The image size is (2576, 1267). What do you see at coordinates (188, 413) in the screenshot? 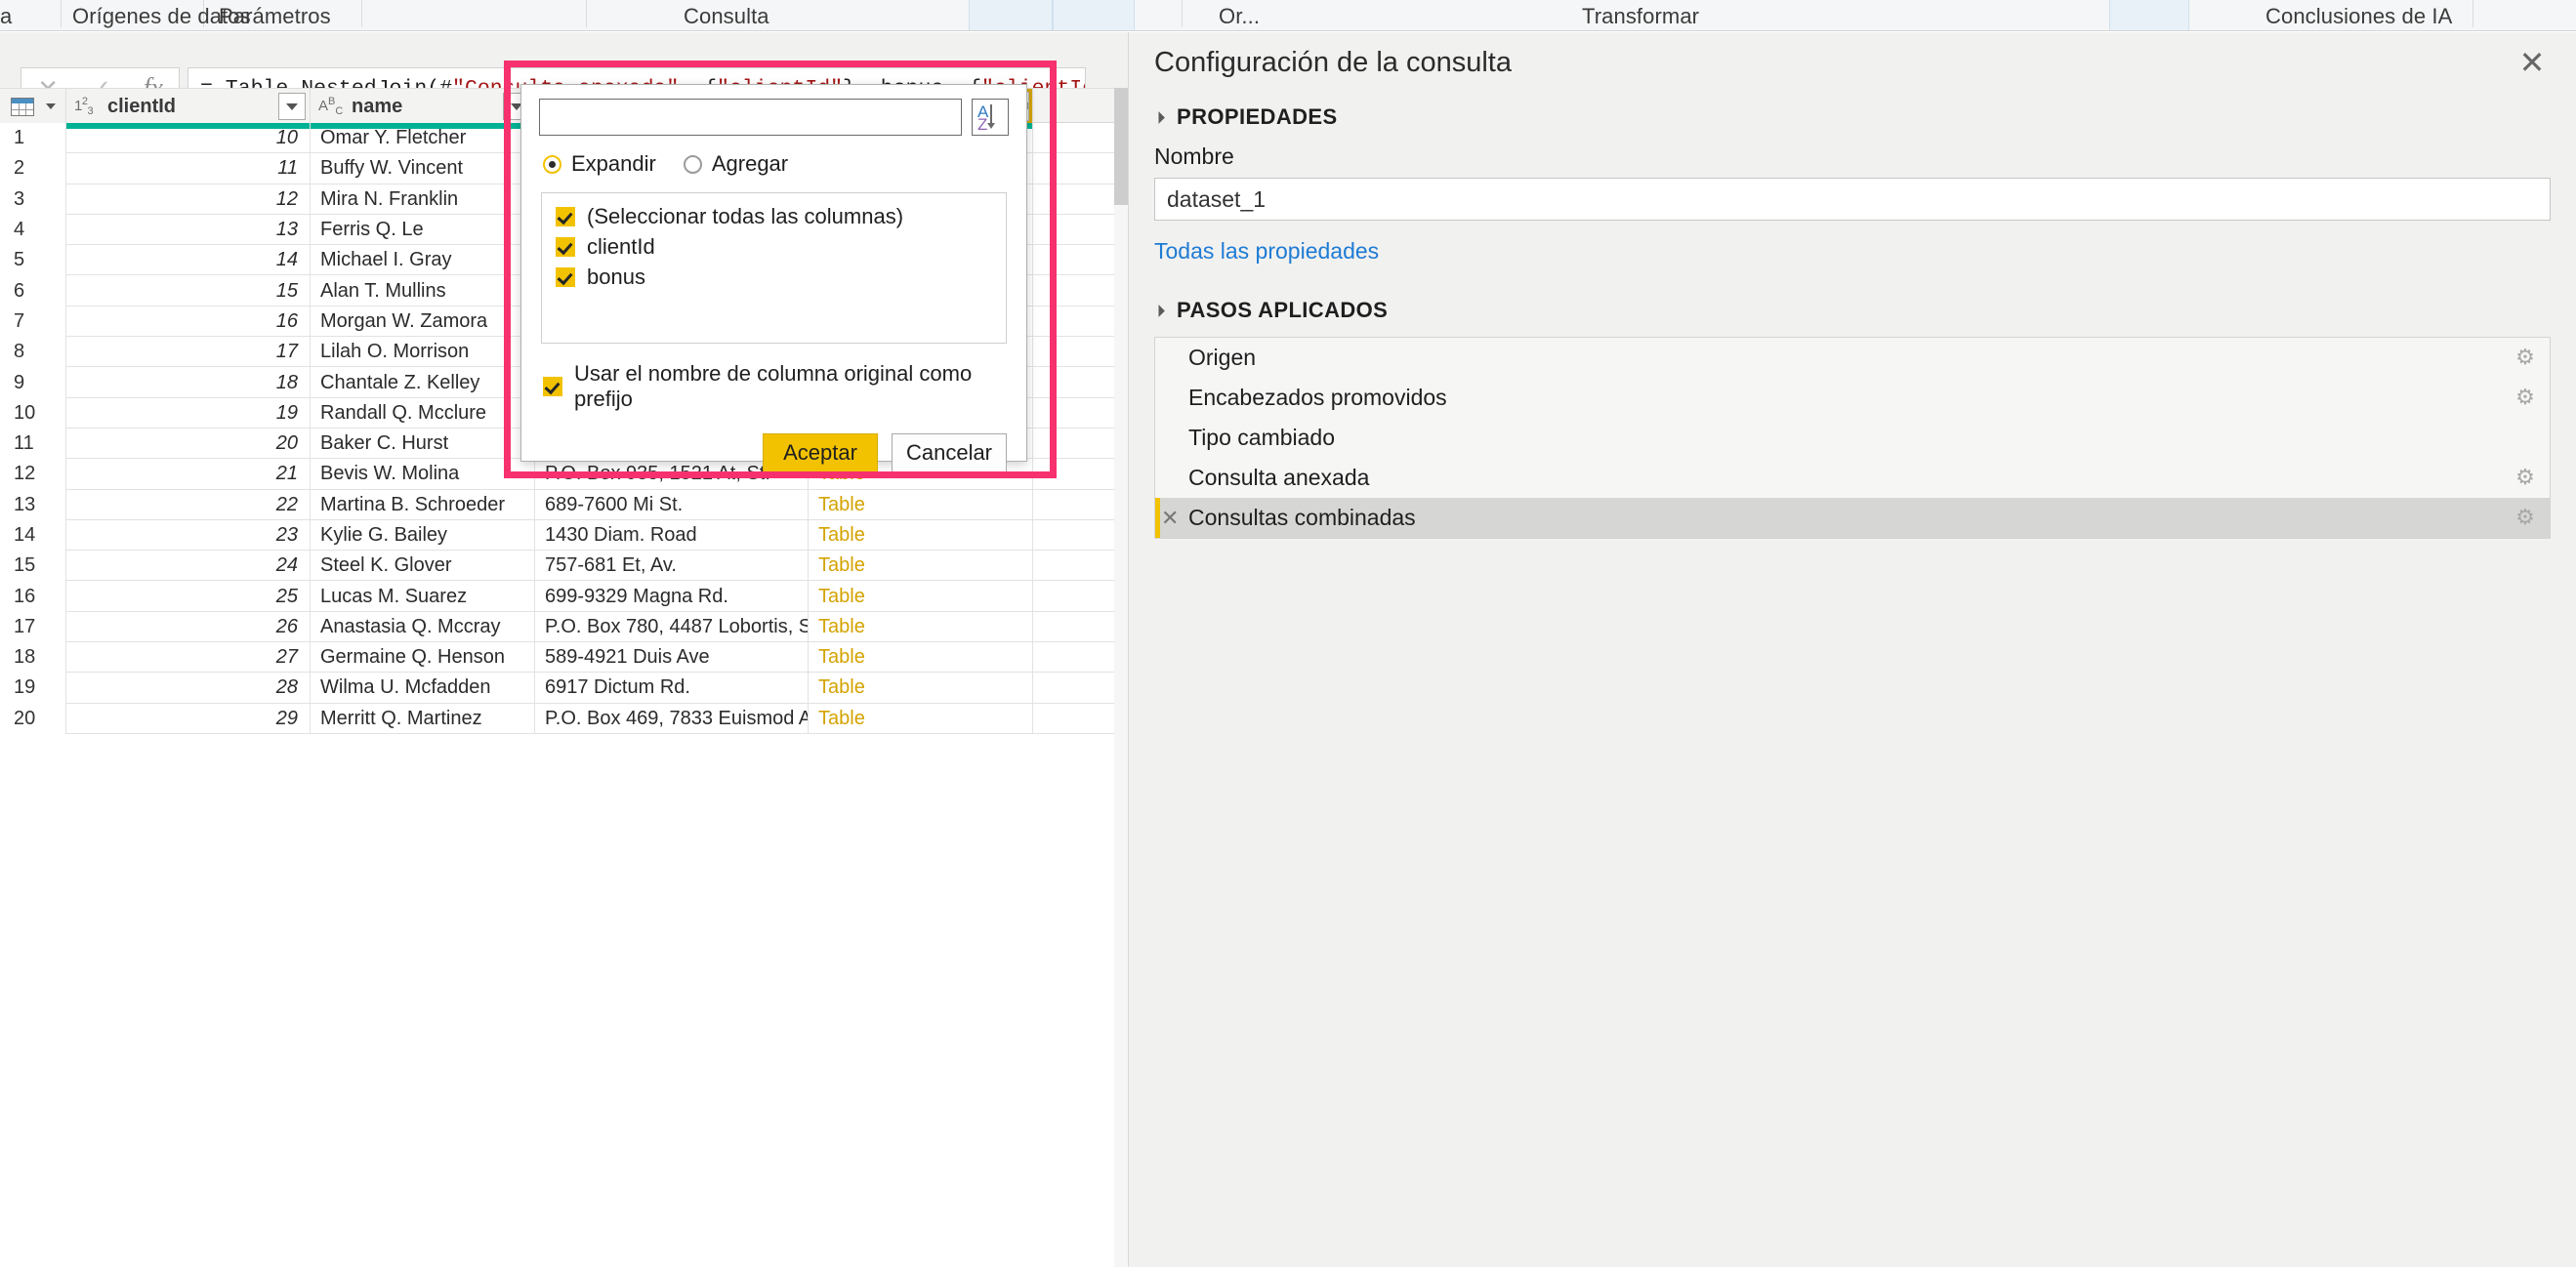
I see `cell-clientid: 19` at bounding box center [188, 413].